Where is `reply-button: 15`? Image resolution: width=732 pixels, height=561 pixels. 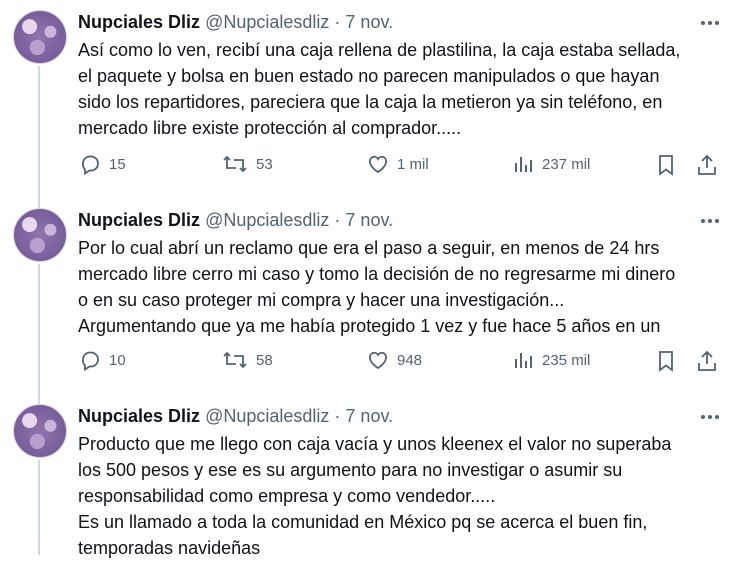
reply-button: 15 is located at coordinates (102, 164).